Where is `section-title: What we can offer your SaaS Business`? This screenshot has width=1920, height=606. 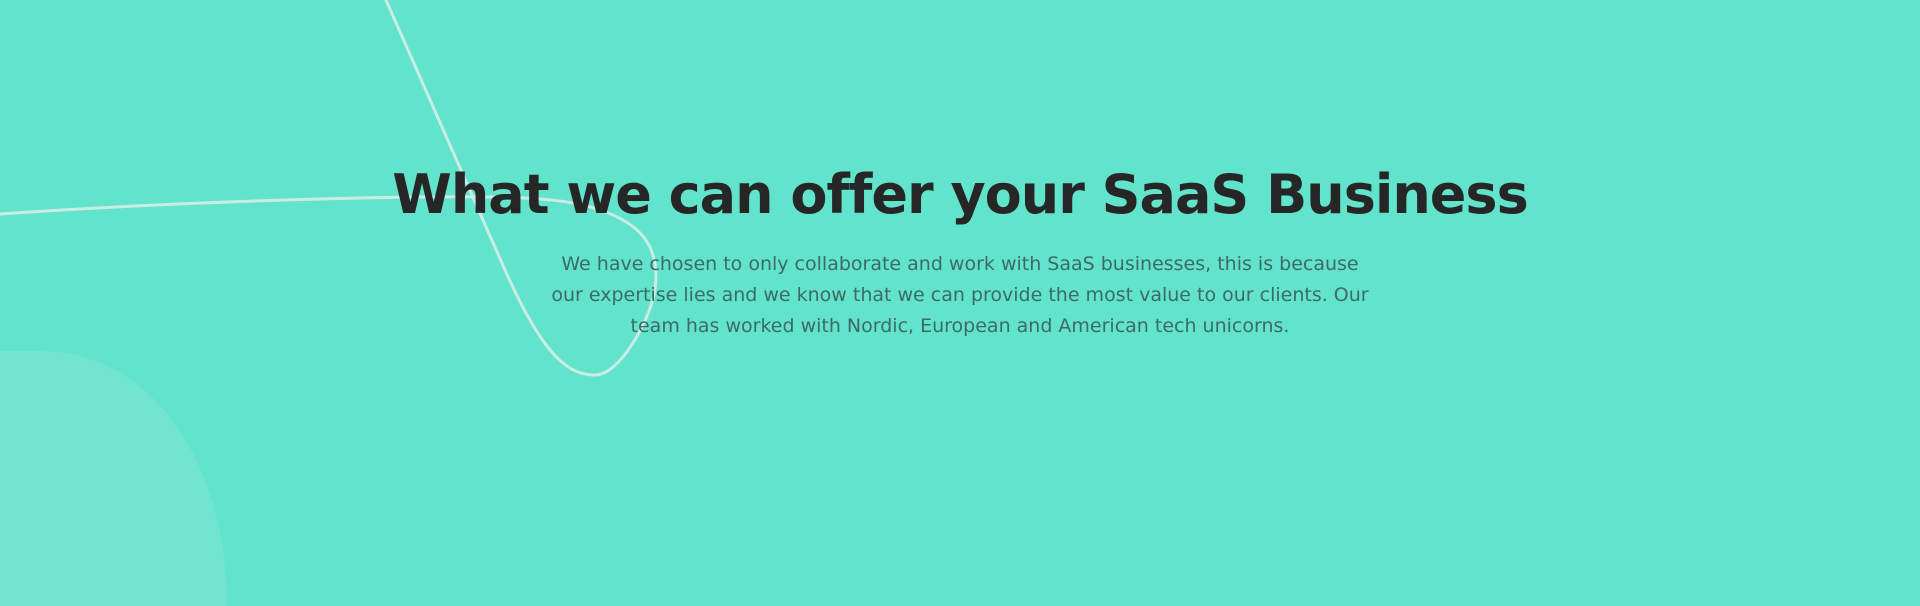
section-title: What we can offer your SaaS Business is located at coordinates (960, 194).